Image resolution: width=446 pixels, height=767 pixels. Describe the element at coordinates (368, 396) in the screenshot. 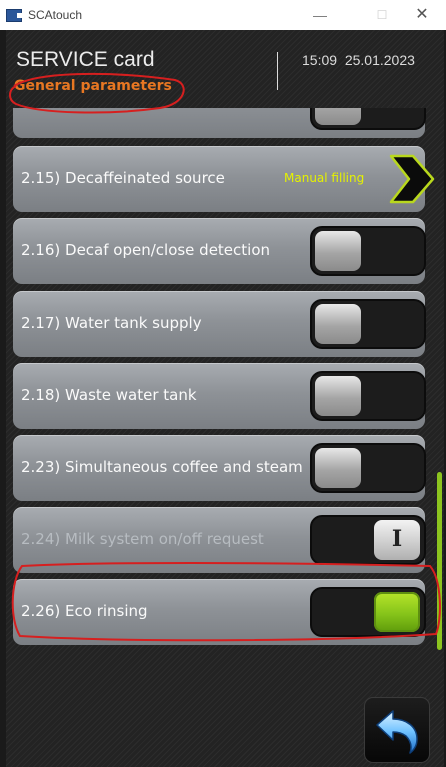

I see `waste-water-toggle` at that location.